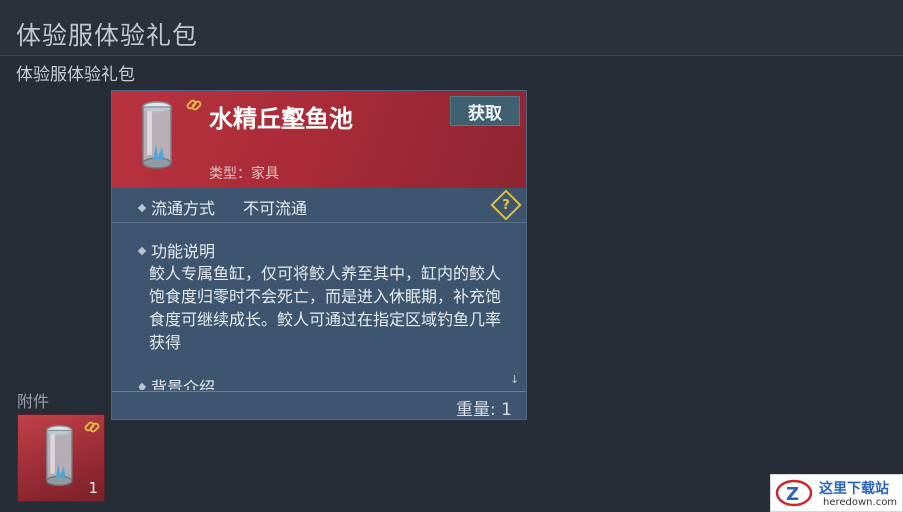 This screenshot has height=512, width=903. Describe the element at coordinates (451, 28) in the screenshot. I see `title-bar: 体验服体验礼包` at that location.